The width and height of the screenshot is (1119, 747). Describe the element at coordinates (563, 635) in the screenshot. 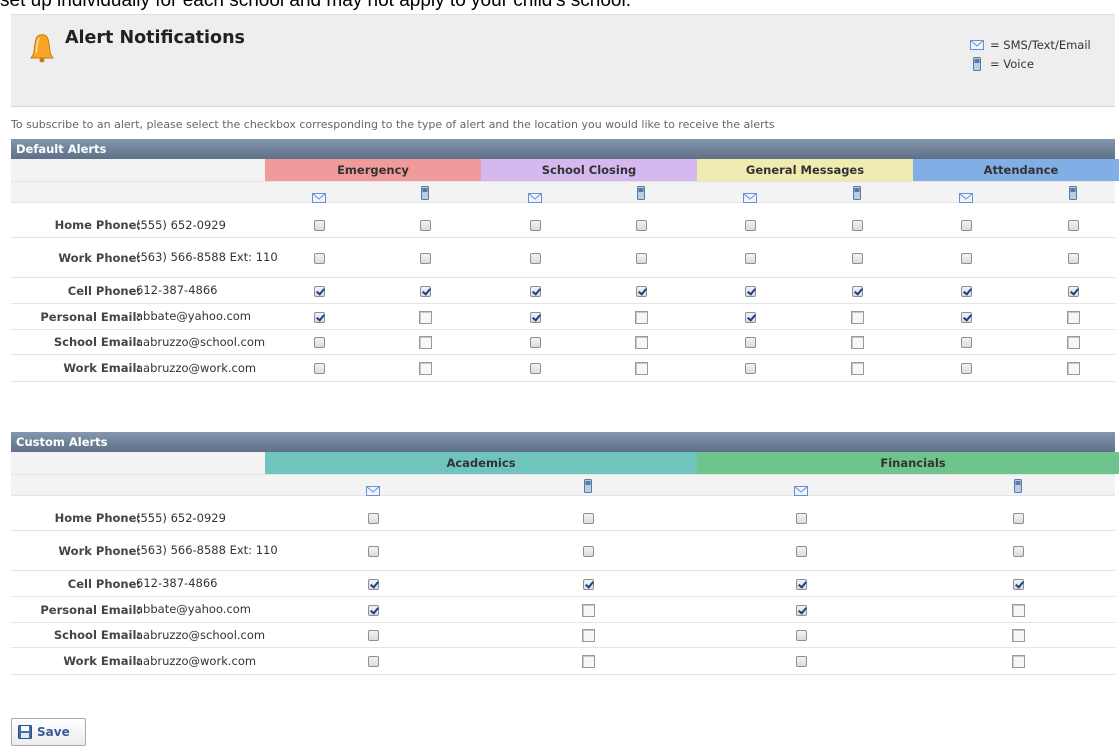

I see `contact-row: School Email: aabruzzo@school.com` at that location.